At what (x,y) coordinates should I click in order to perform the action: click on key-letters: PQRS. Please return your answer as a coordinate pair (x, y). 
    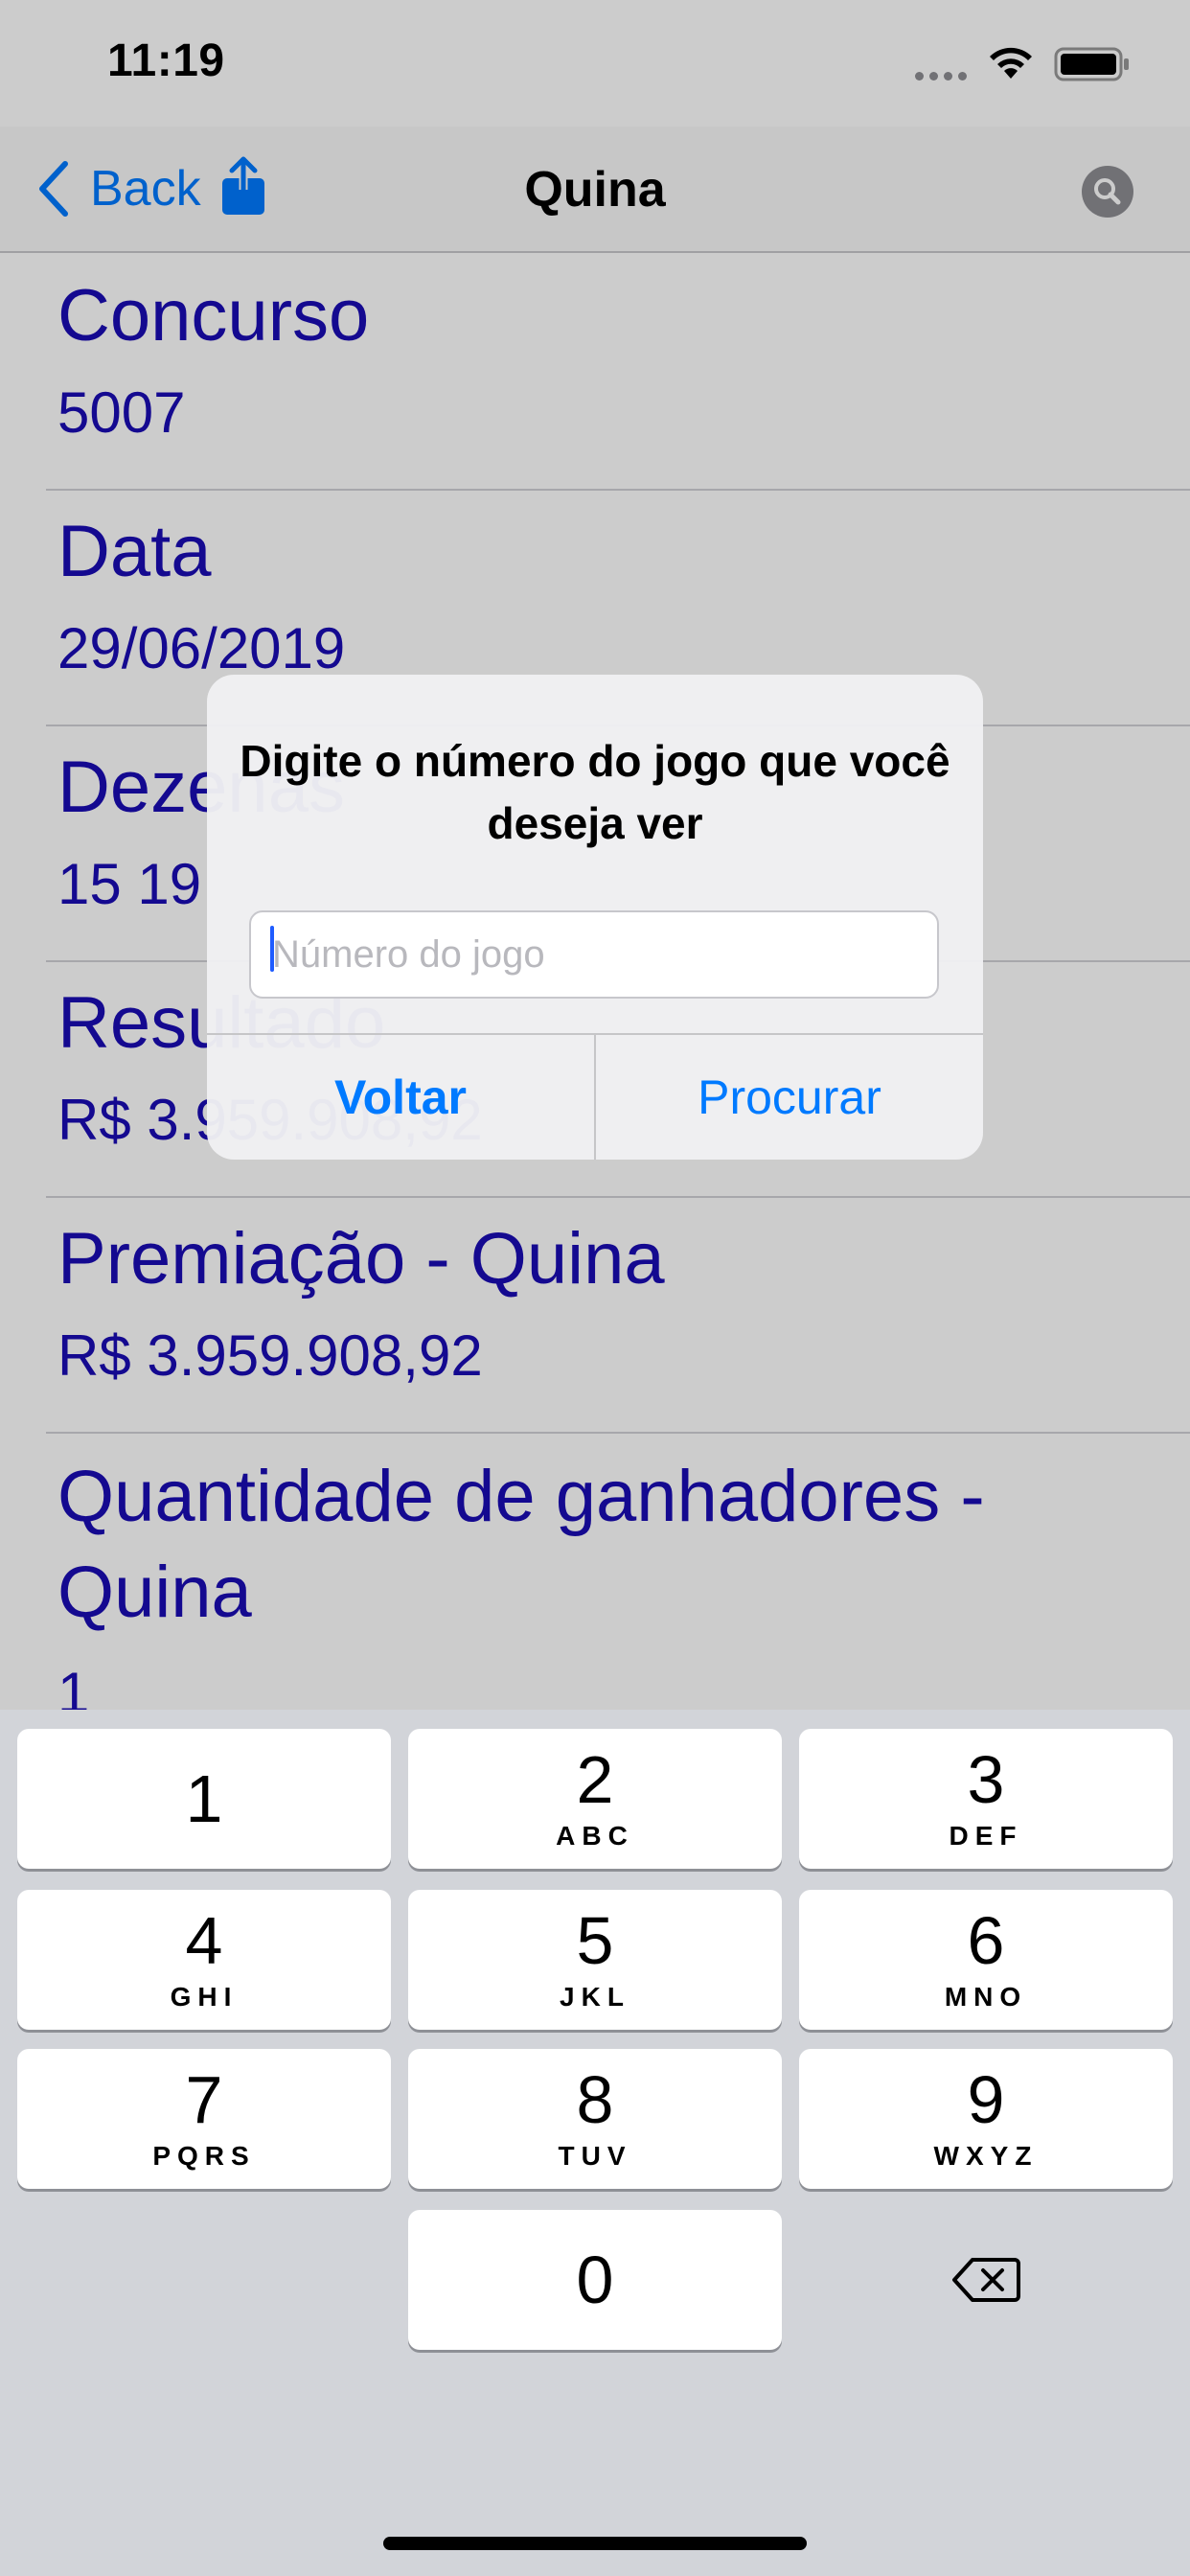
    Looking at the image, I should click on (204, 2156).